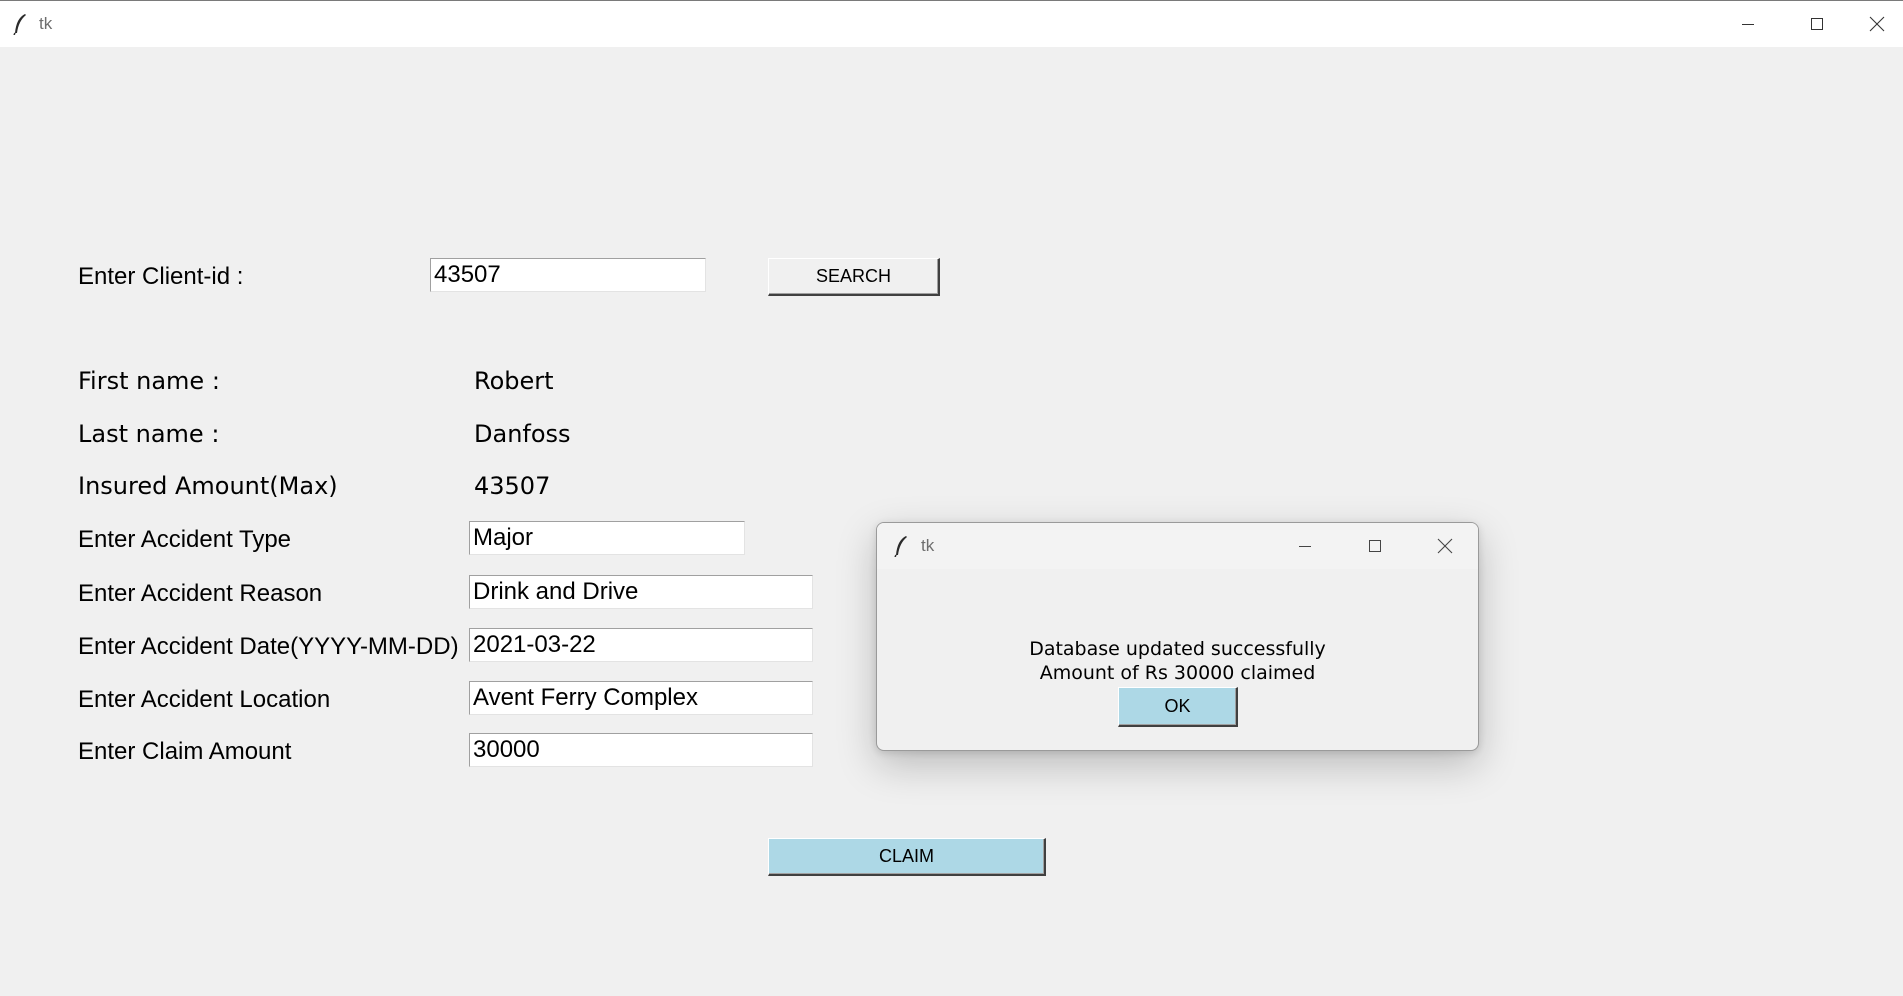 The height and width of the screenshot is (996, 1903). What do you see at coordinates (1177, 546) in the screenshot?
I see `dialog-title-bar: tk` at bounding box center [1177, 546].